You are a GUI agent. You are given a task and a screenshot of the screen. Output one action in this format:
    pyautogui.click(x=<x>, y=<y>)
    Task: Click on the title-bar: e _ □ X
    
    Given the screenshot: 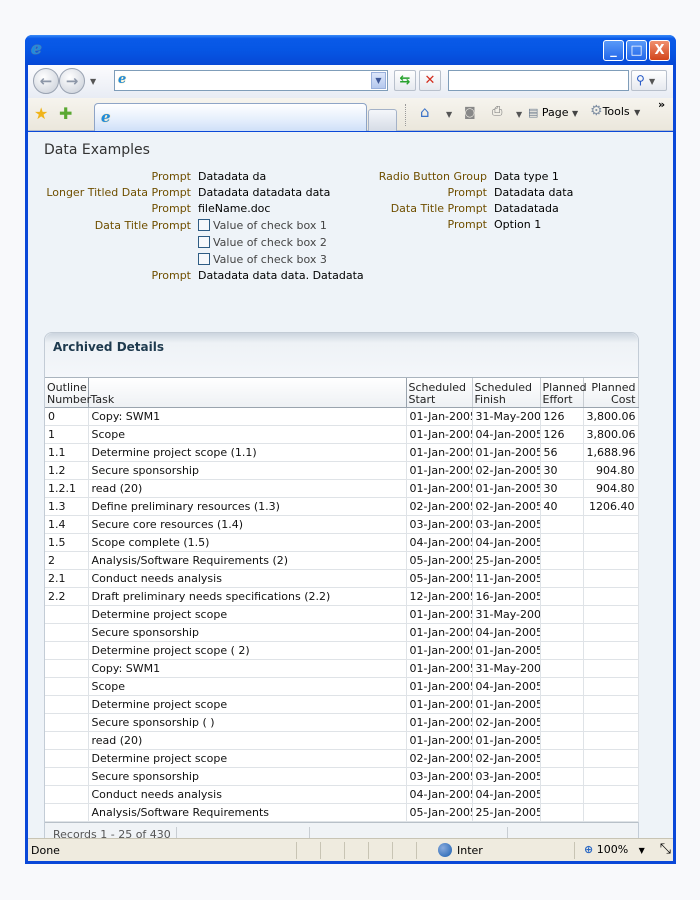 What is the action you would take?
    pyautogui.click(x=350, y=50)
    